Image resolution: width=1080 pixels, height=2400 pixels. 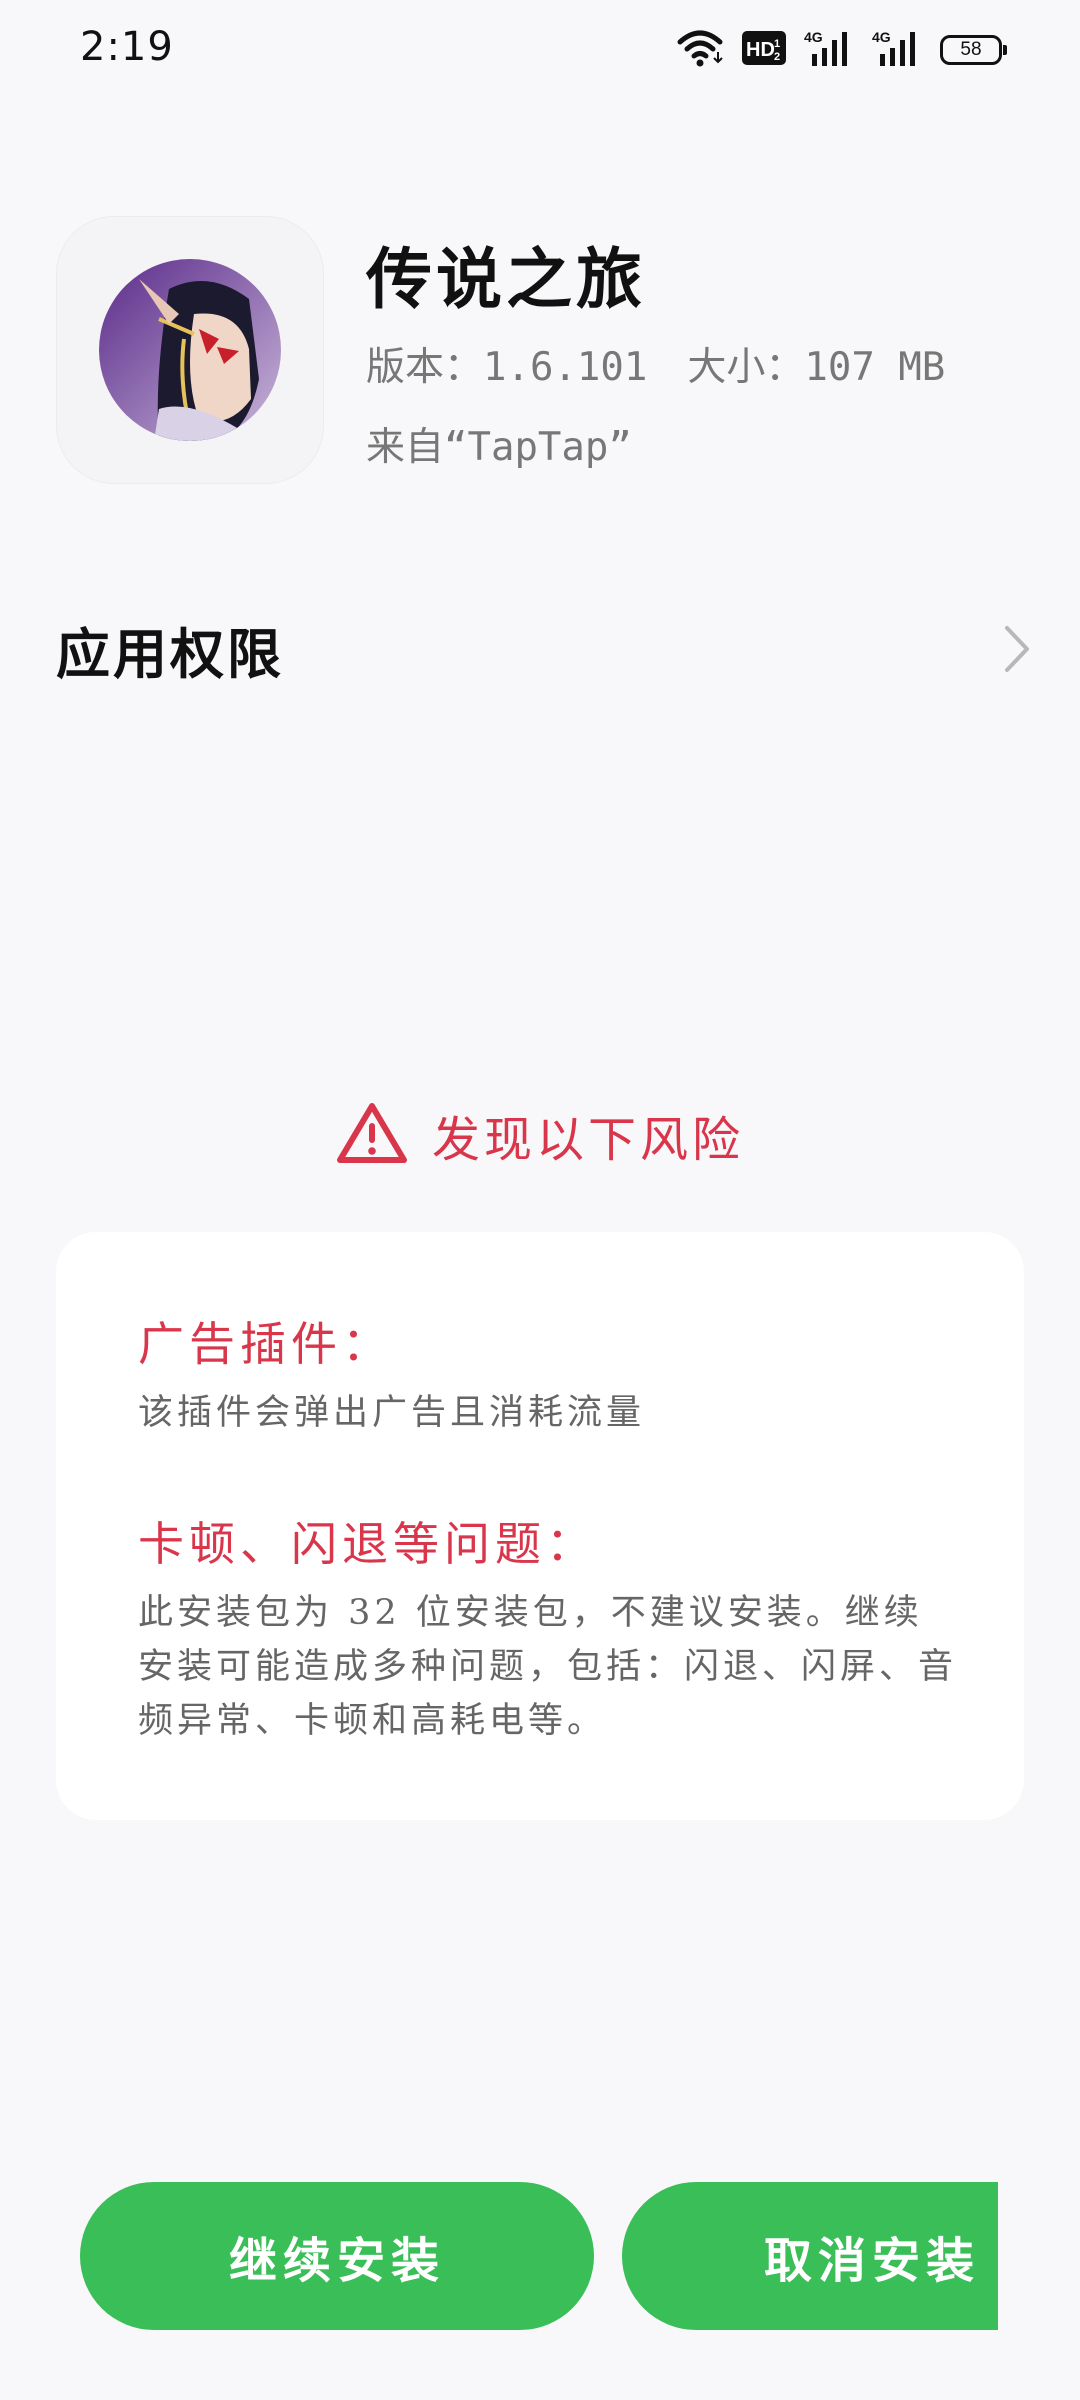 I want to click on risk-item-title: 广告插件：, so click(x=265, y=1344).